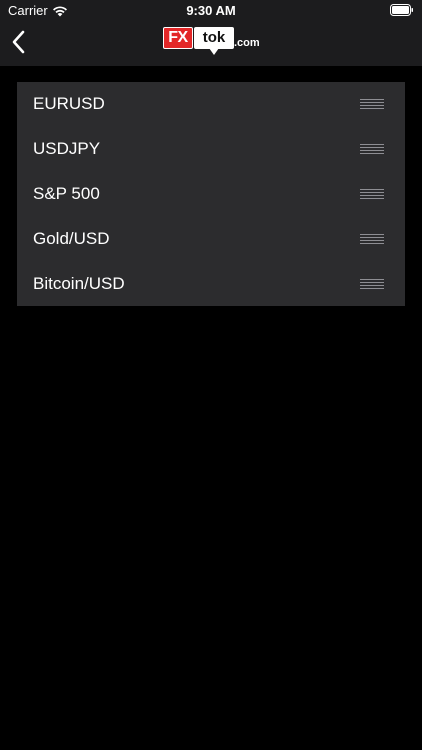 The image size is (422, 750). I want to click on list-item-label: Bitcoin/USD, so click(79, 283).